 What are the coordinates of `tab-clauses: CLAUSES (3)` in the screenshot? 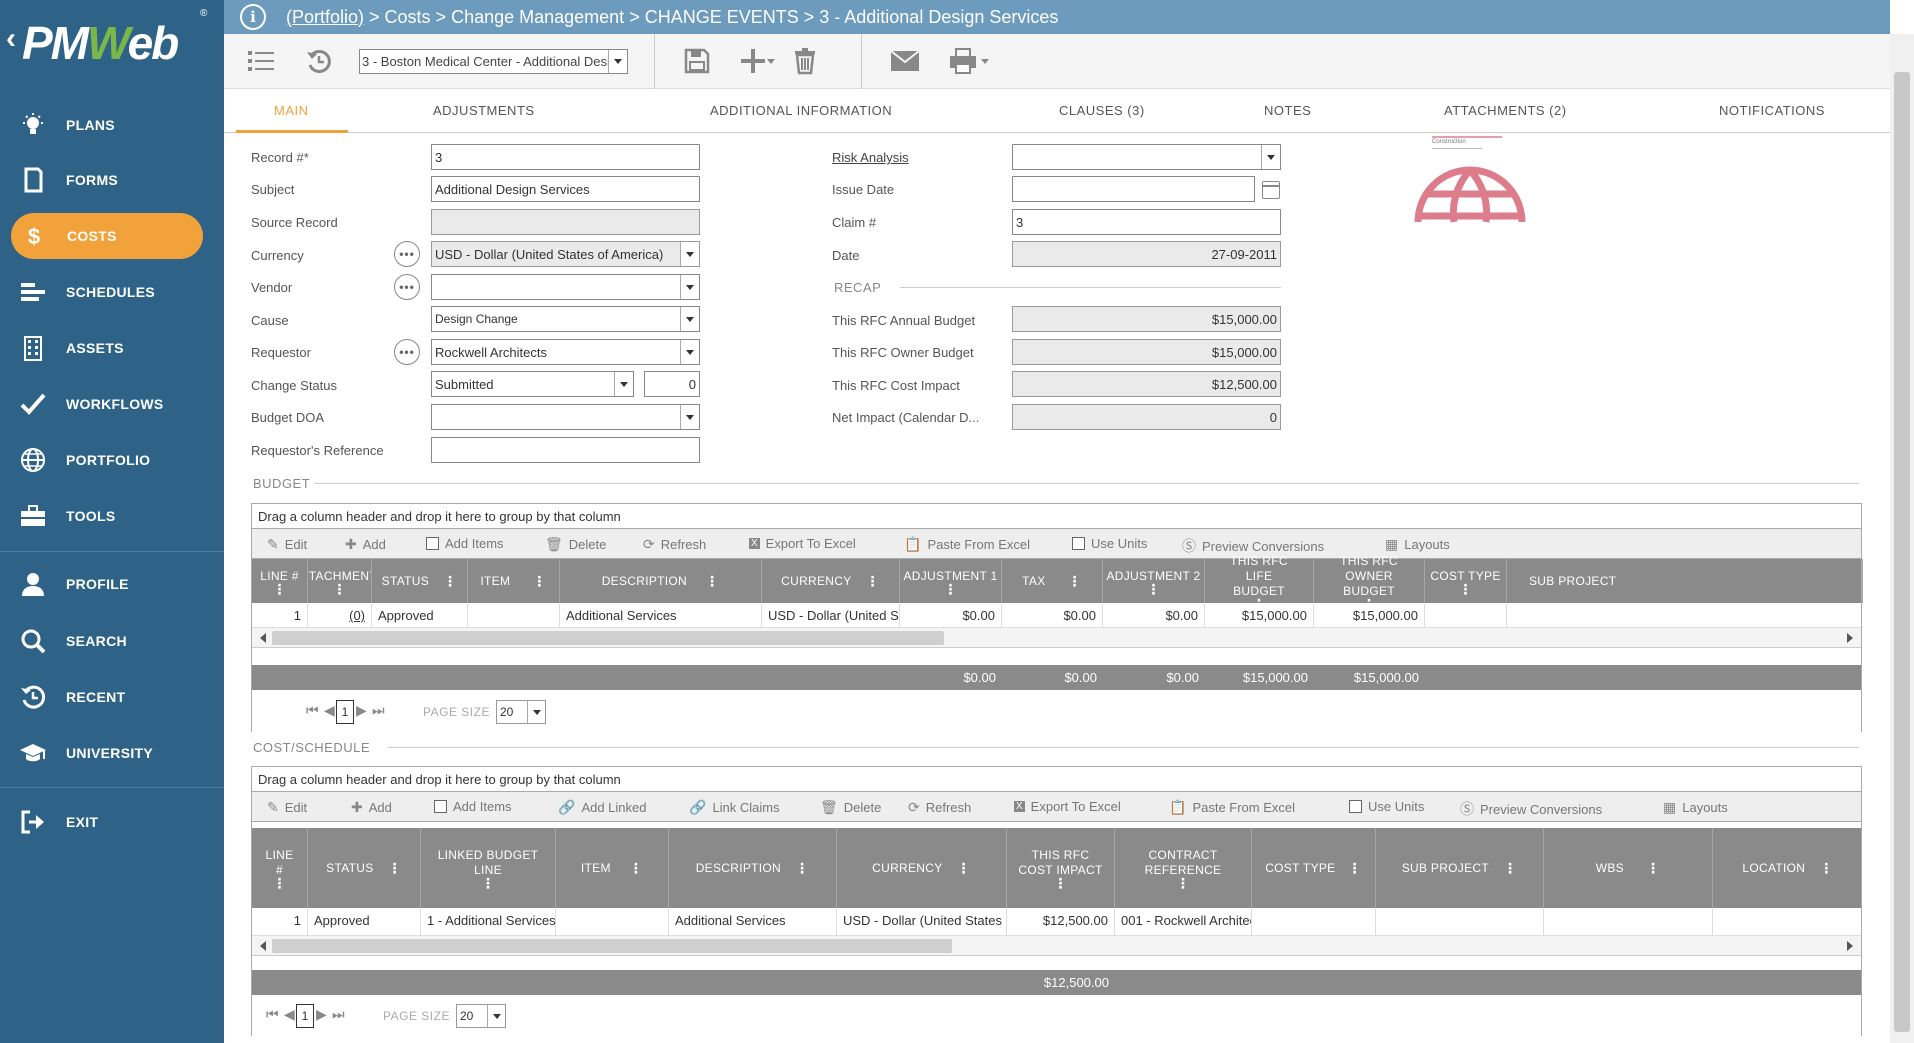 It's located at (1102, 110).